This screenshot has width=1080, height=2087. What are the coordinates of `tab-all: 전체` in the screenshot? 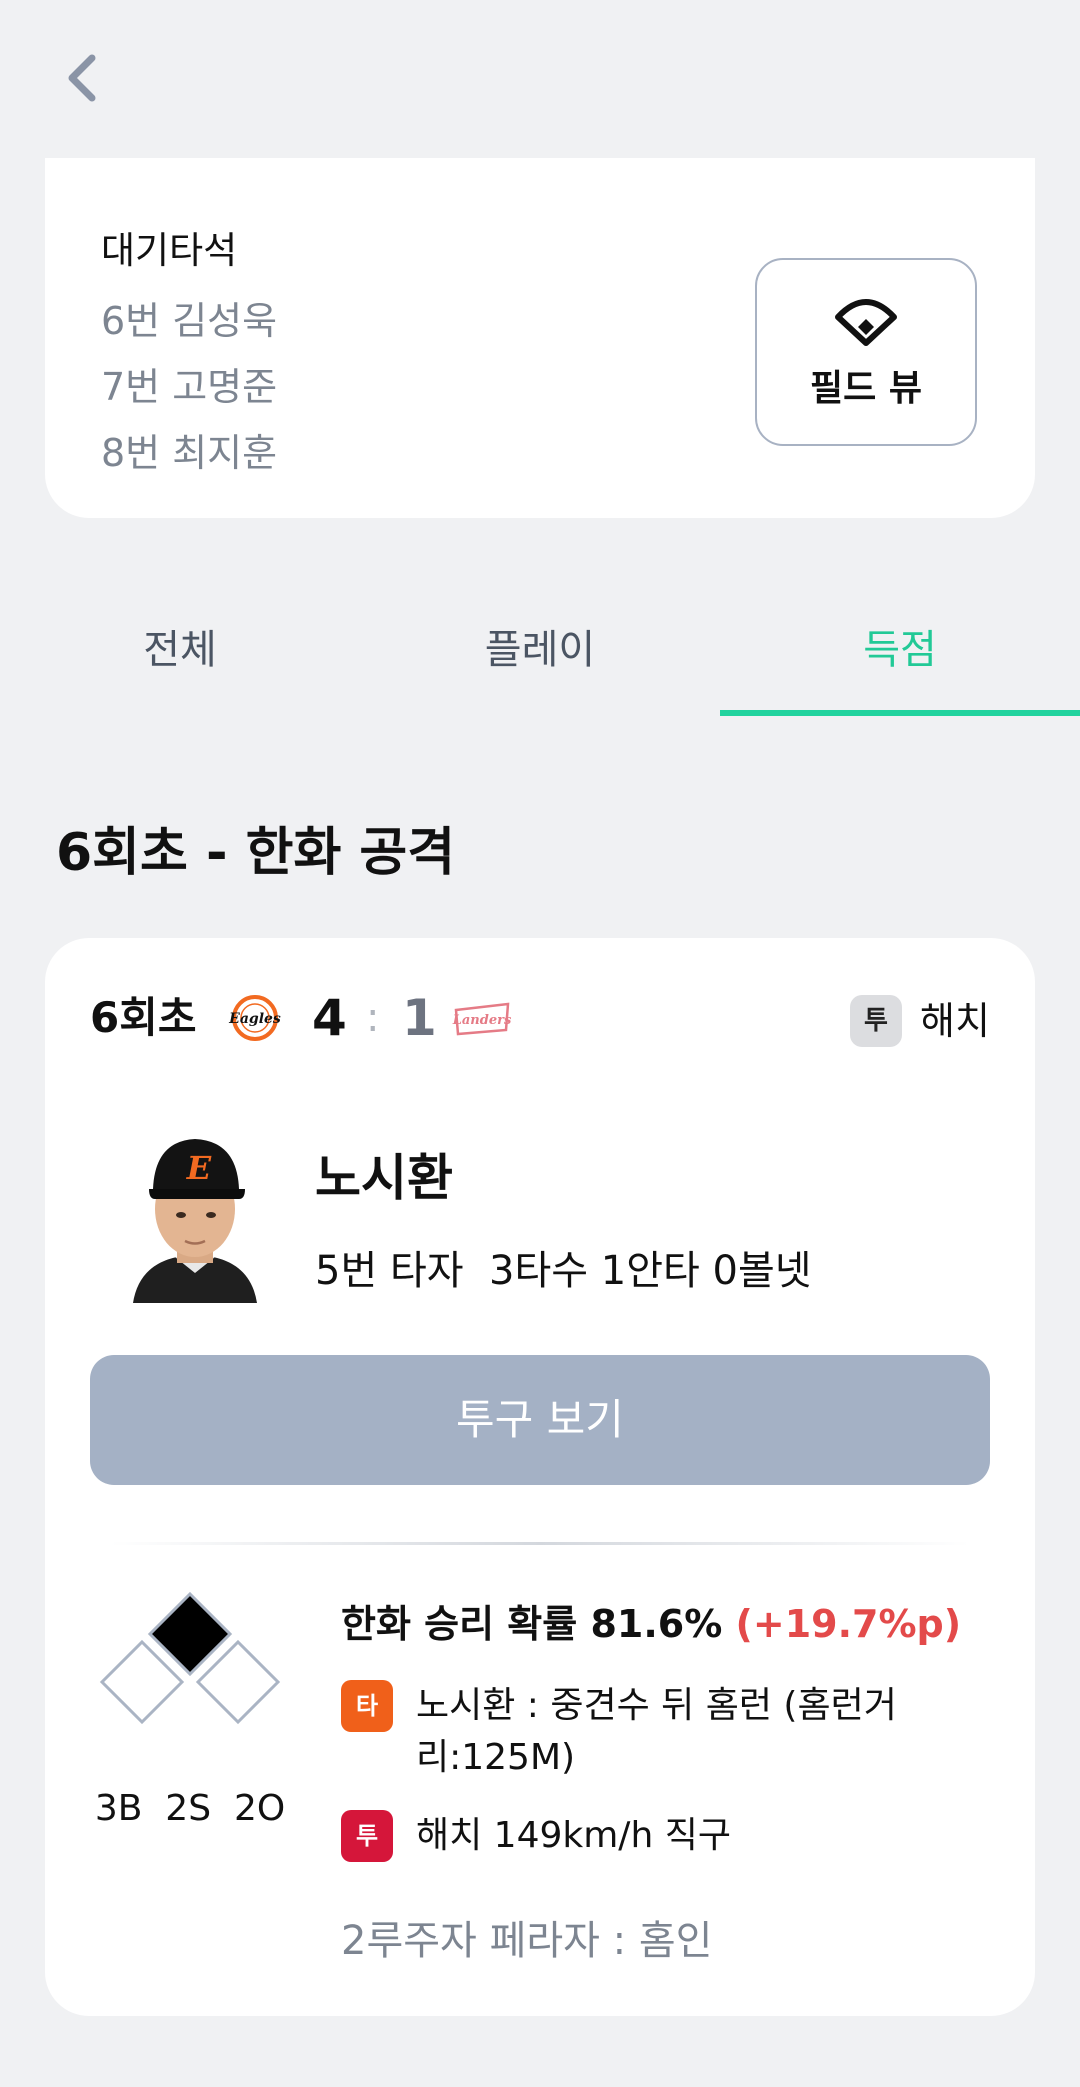 It's located at (180, 649).